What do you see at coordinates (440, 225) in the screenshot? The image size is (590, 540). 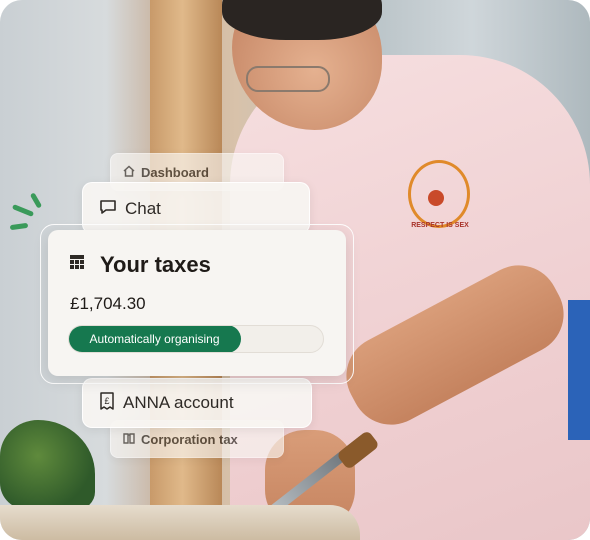 I see `shirt-caption: RESPECT IS SEX` at bounding box center [440, 225].